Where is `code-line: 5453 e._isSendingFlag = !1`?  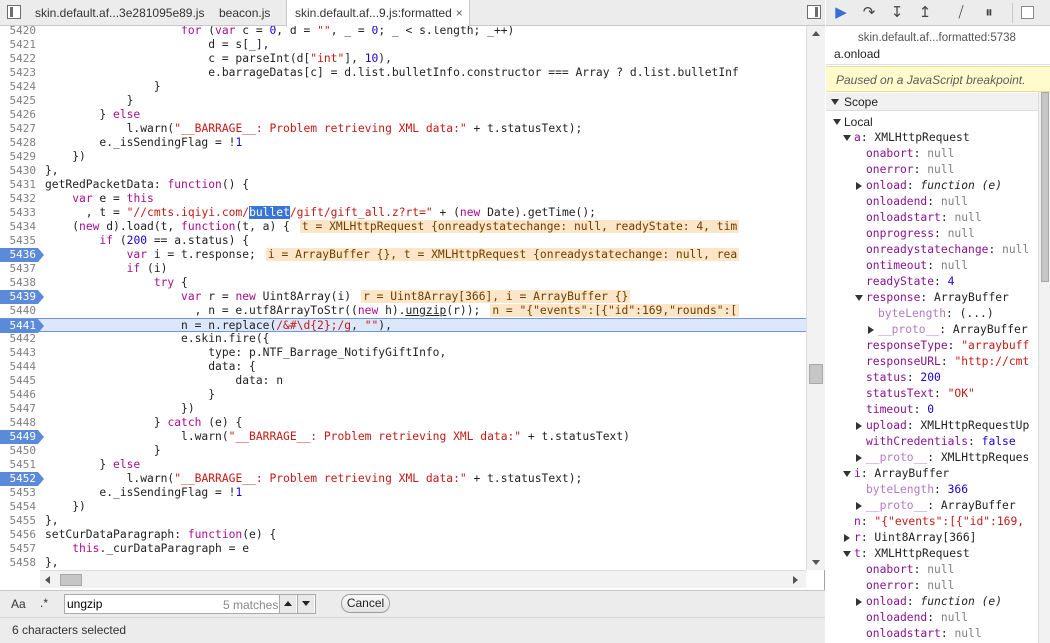 code-line: 5453 e._isSendingFlag = !1 is located at coordinates (403, 493).